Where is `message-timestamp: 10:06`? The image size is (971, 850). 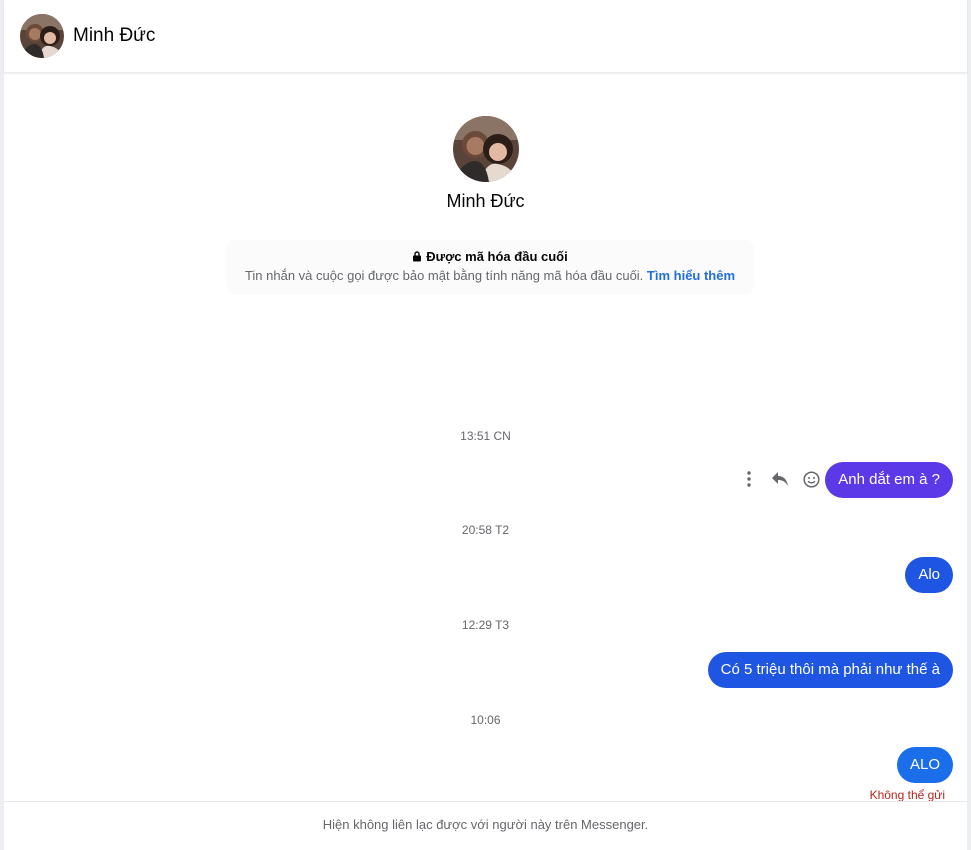
message-timestamp: 10:06 is located at coordinates (485, 720).